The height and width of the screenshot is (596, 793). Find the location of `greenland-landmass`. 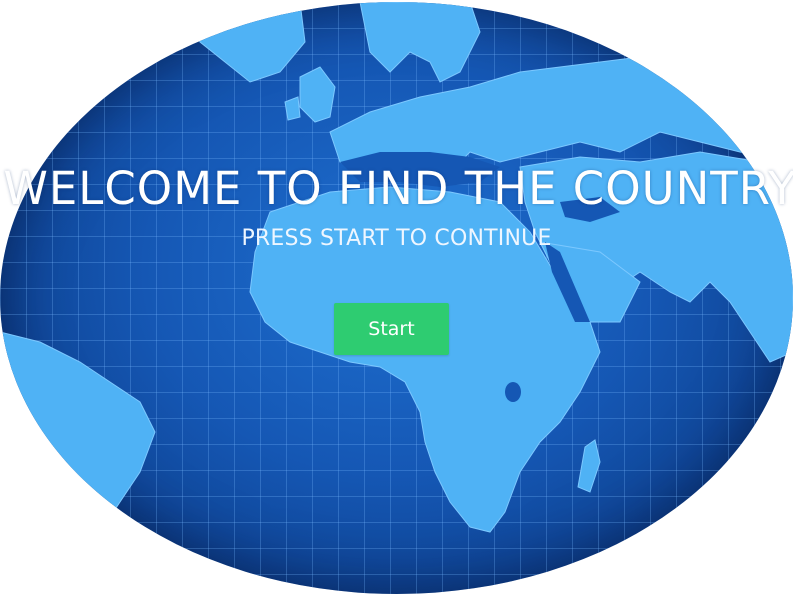

greenland-landmass is located at coordinates (242, 42).